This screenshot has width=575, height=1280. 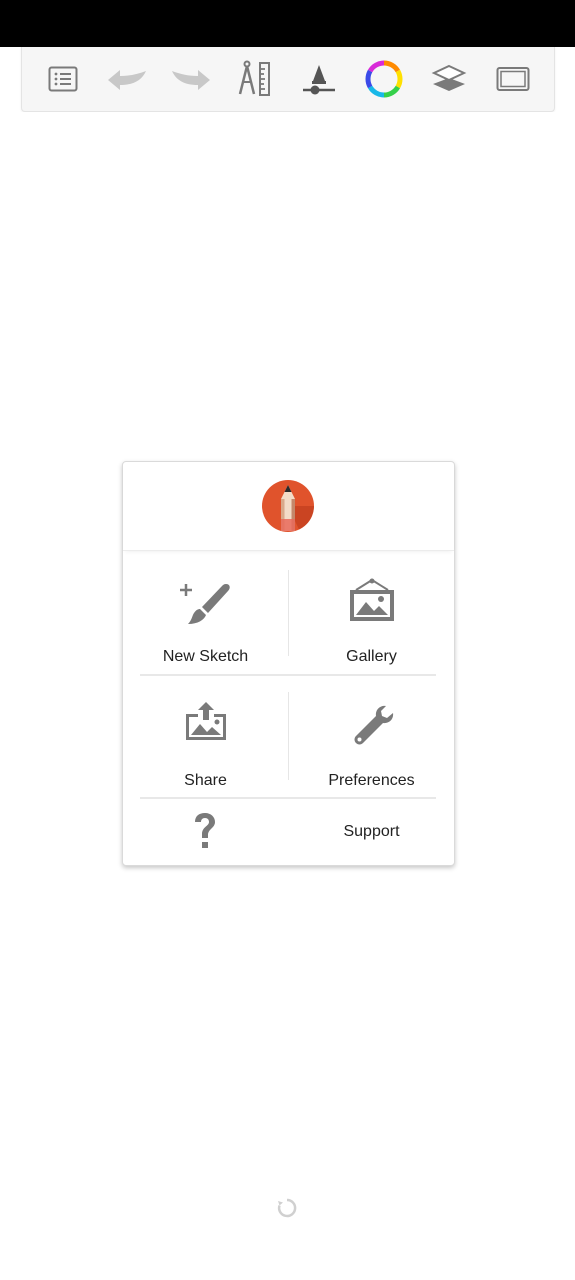 I want to click on question-mark-icon, so click(x=205, y=831).